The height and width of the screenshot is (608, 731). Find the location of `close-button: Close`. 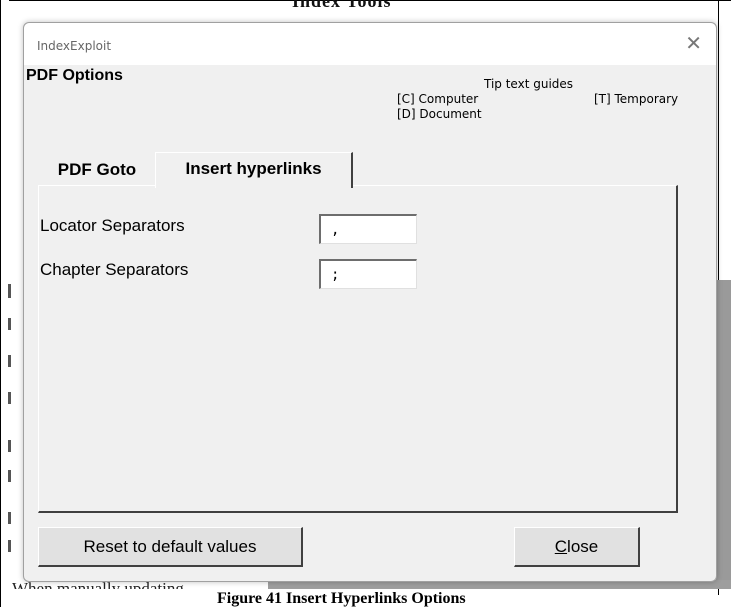

close-button: Close is located at coordinates (577, 547).